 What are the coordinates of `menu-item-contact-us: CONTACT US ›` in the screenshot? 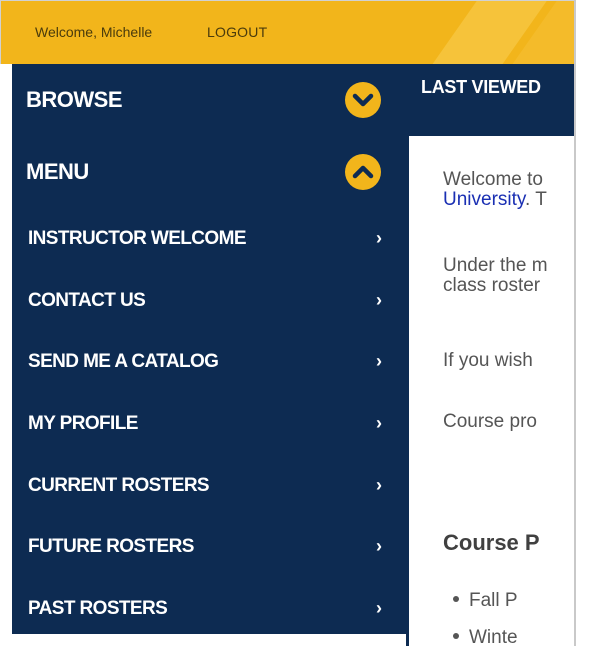 It's located at (209, 301).